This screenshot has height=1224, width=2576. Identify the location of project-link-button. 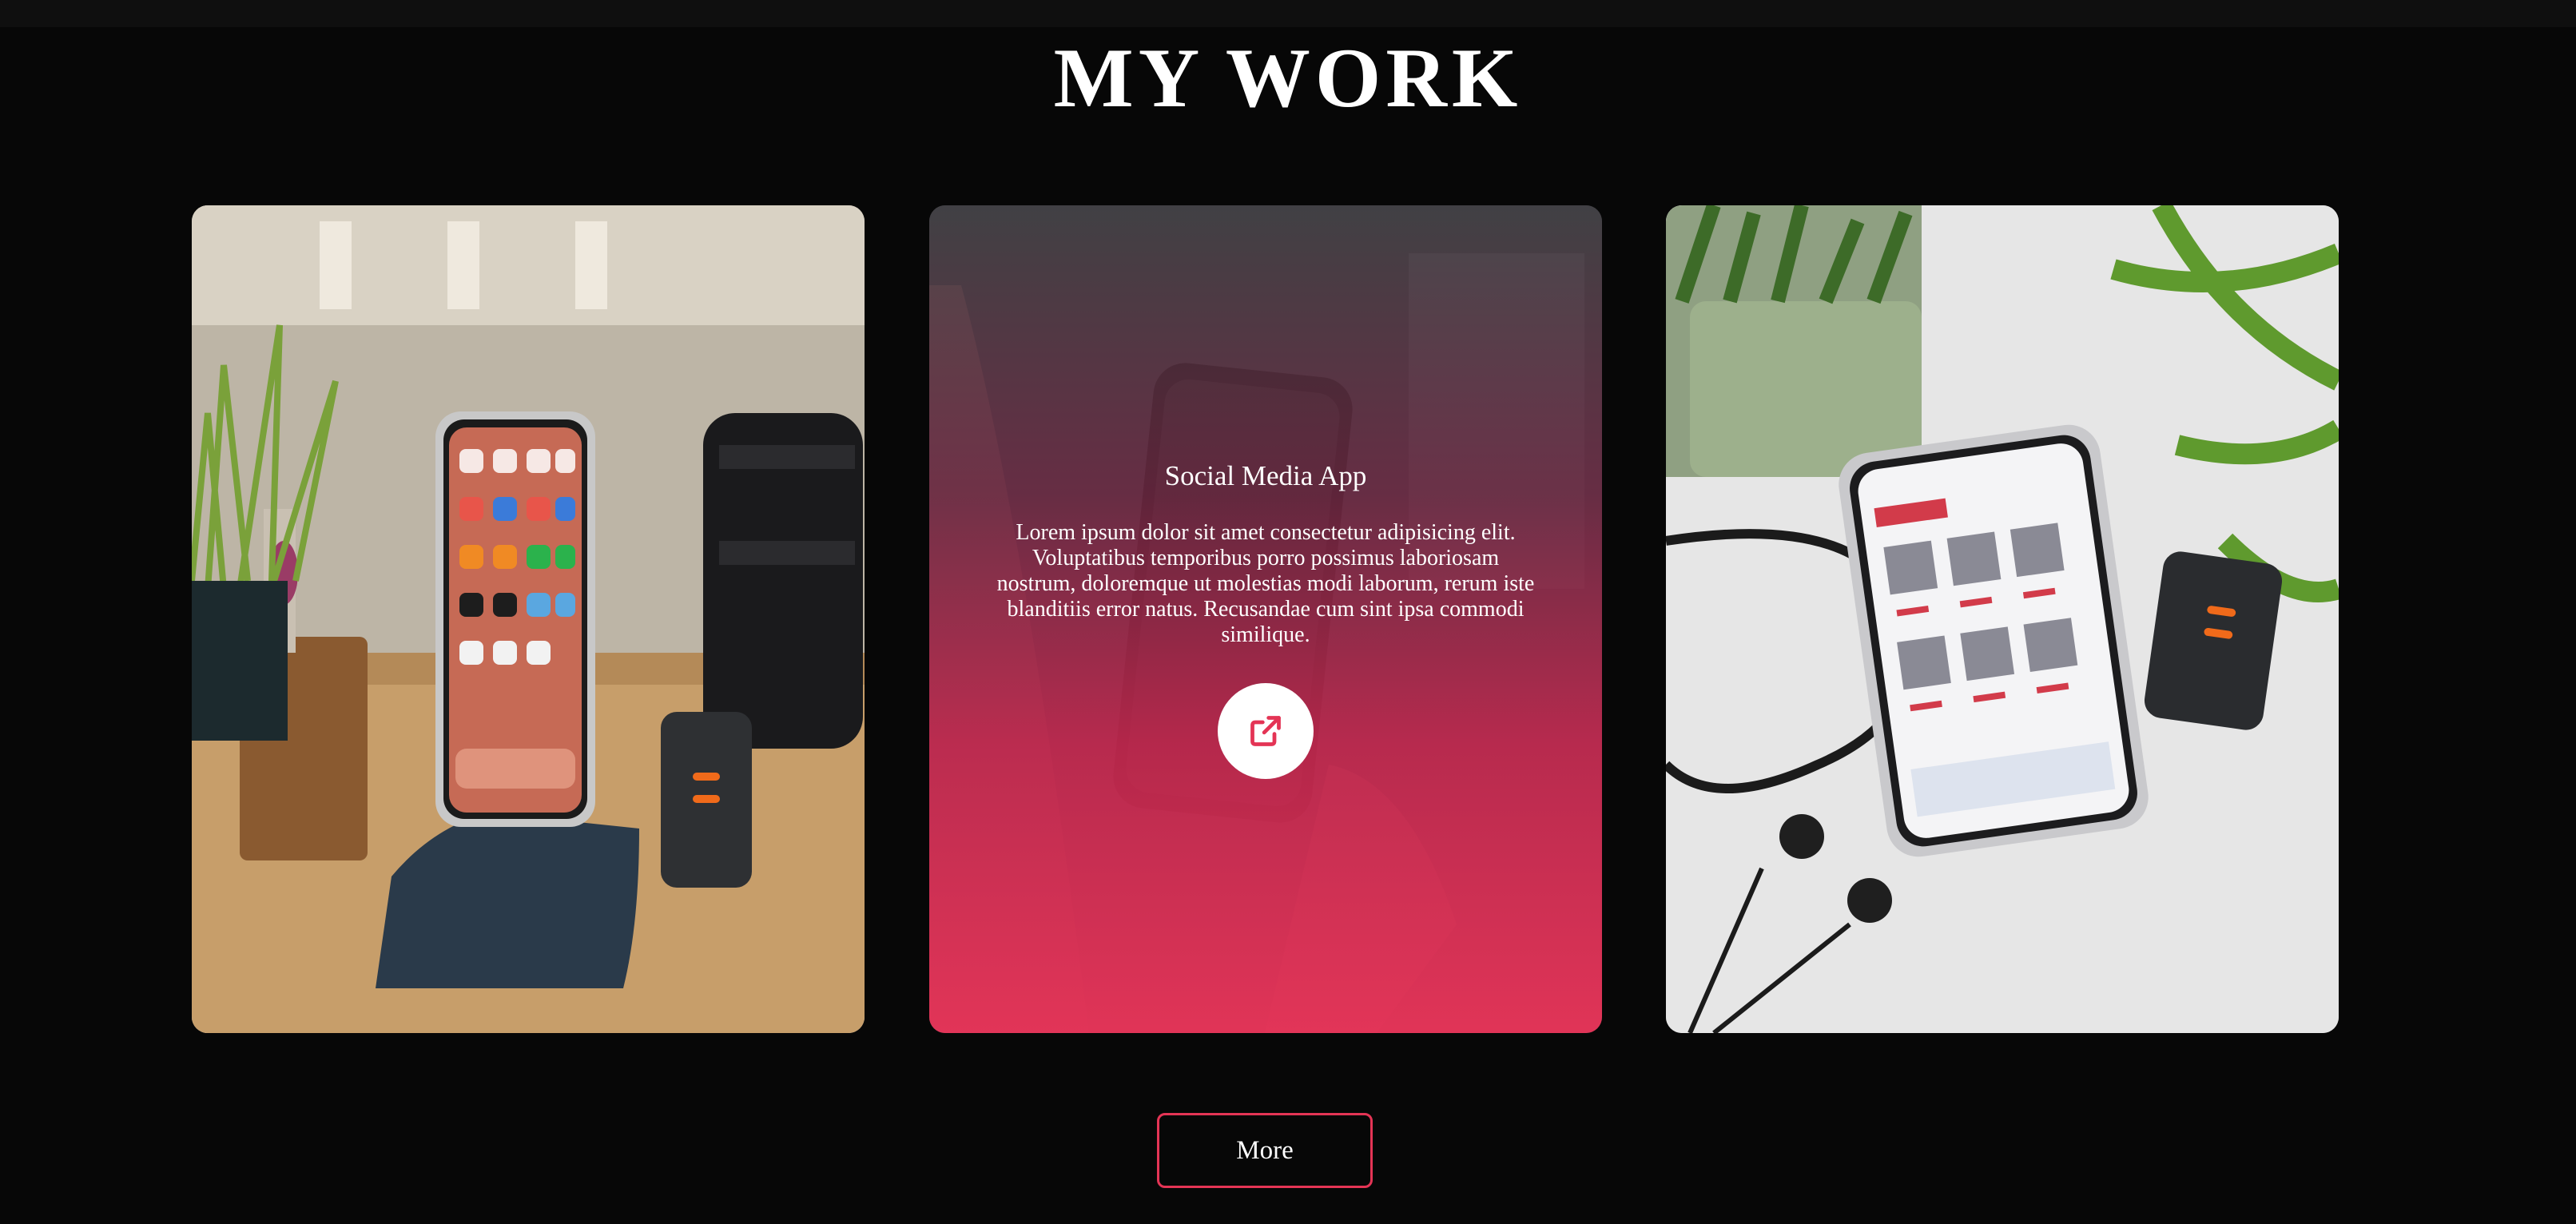
(1266, 731).